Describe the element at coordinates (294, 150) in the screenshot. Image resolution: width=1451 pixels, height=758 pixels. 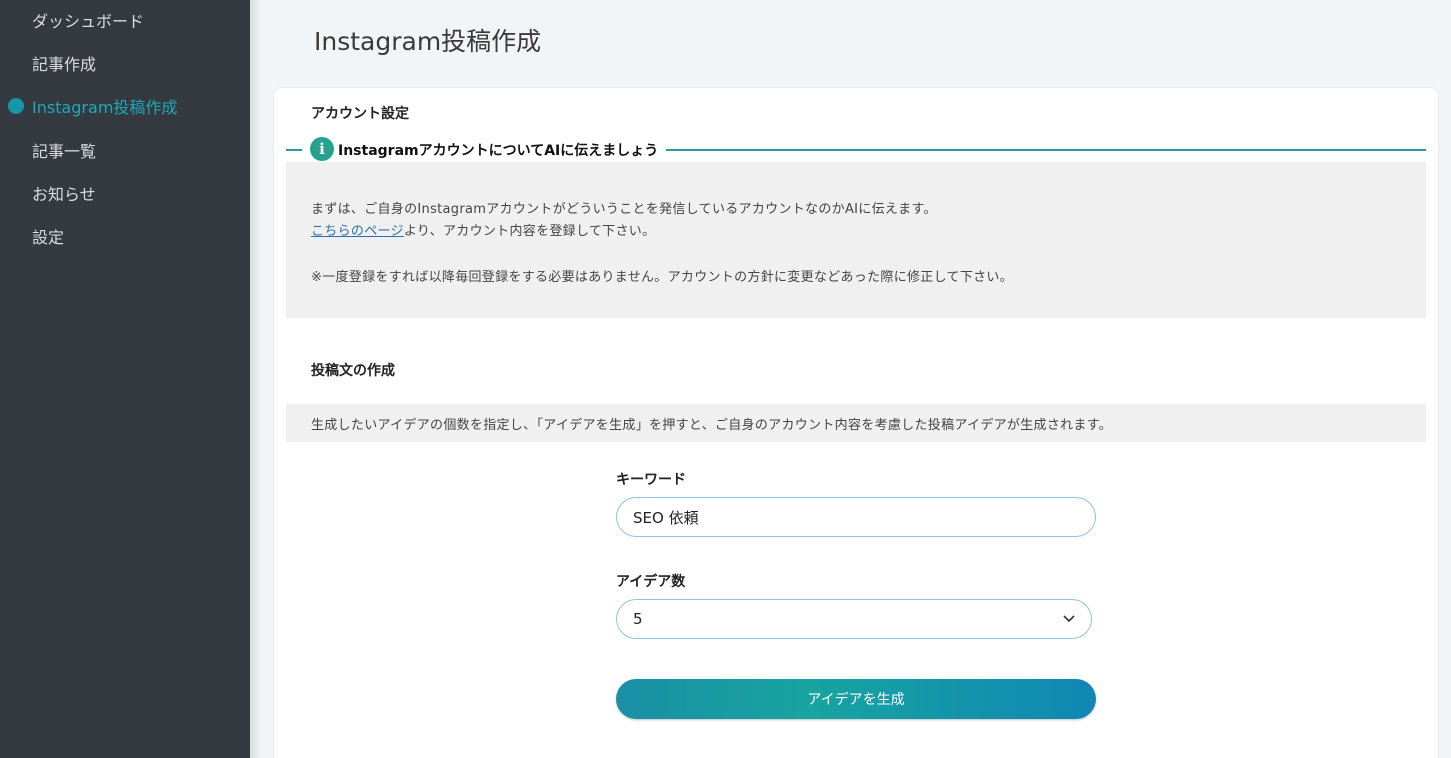
I see `info-header-line-left` at that location.